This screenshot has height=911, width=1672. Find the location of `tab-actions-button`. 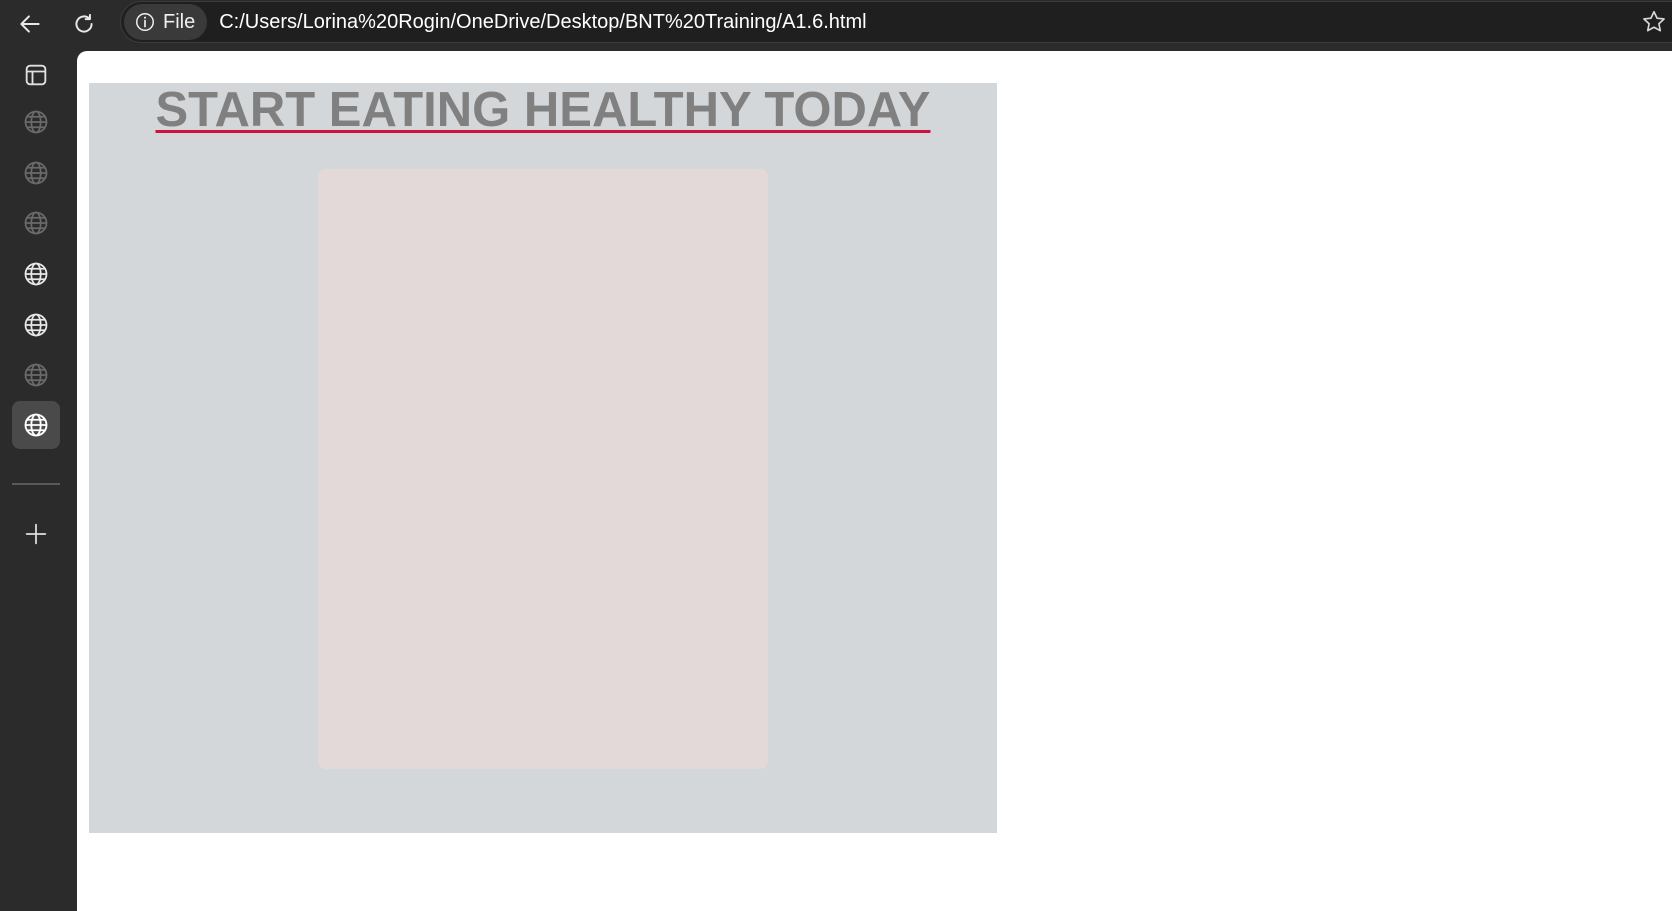

tab-actions-button is located at coordinates (36, 75).